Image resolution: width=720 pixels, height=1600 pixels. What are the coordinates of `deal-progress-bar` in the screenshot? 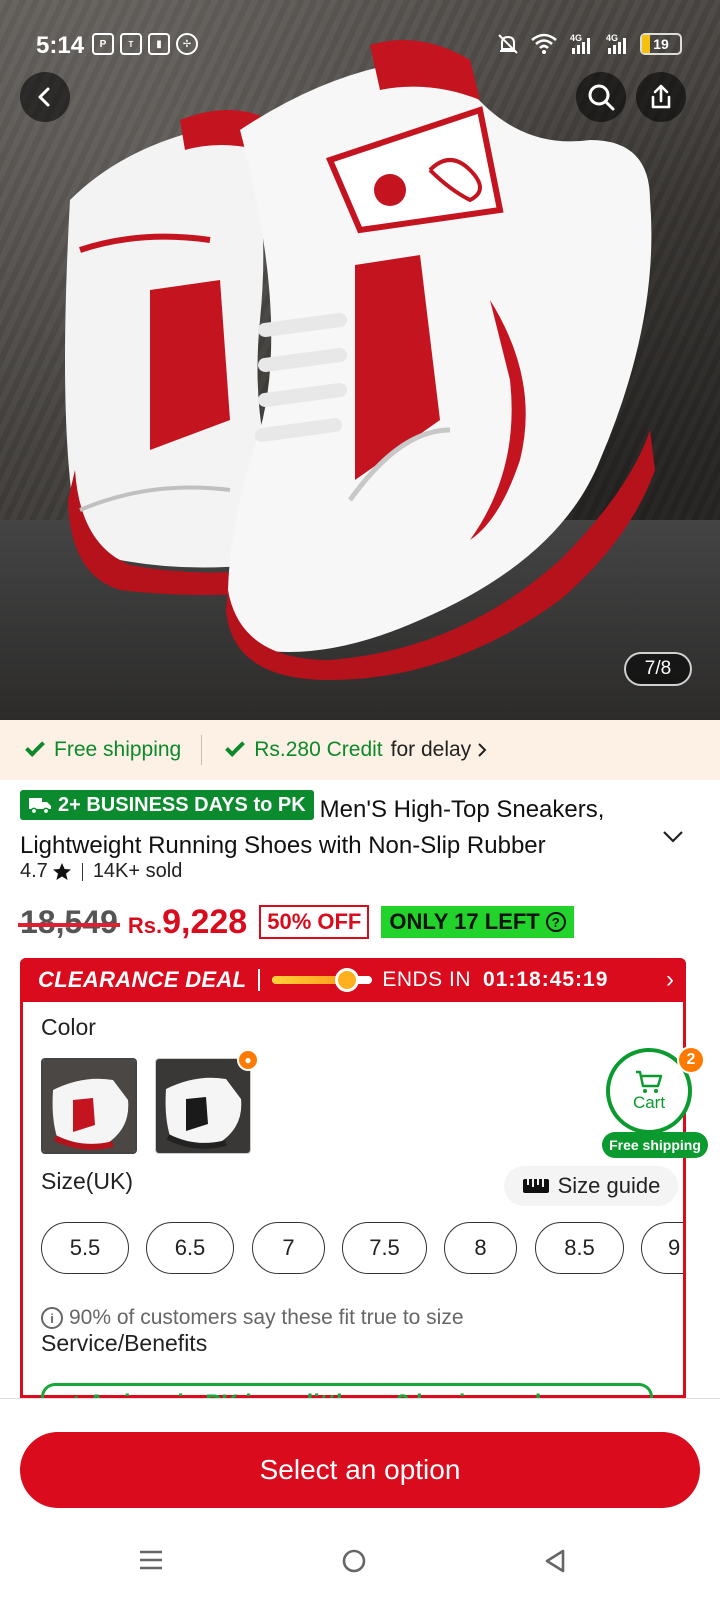 It's located at (322, 980).